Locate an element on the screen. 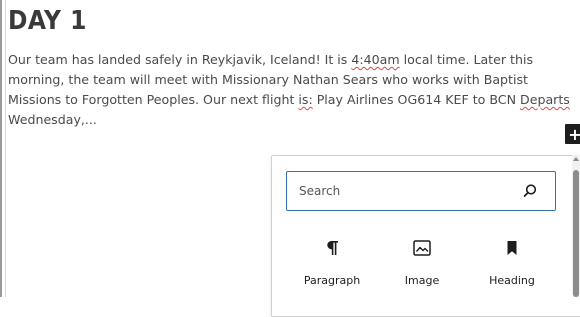 The height and width of the screenshot is (317, 580). block-item-image: Image is located at coordinates (422, 261).